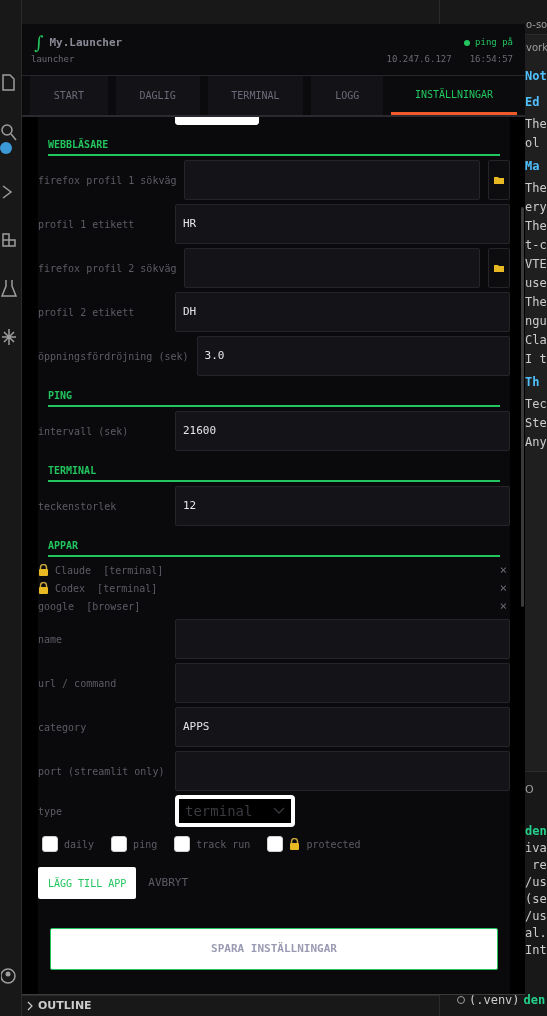 This screenshot has width=547, height=1016. Describe the element at coordinates (102, 771) in the screenshot. I see `field-label: port (streamlit only)` at that location.